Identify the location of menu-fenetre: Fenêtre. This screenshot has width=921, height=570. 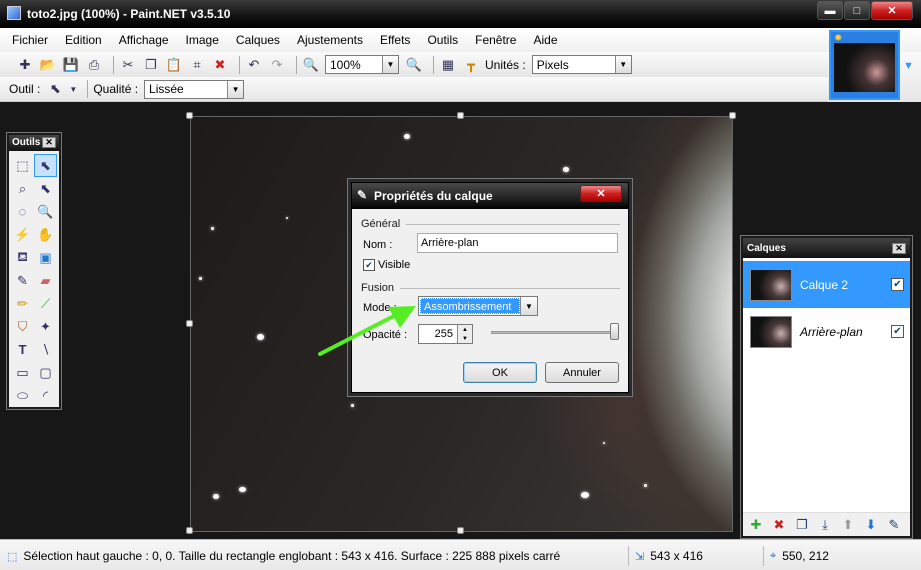
(495, 40).